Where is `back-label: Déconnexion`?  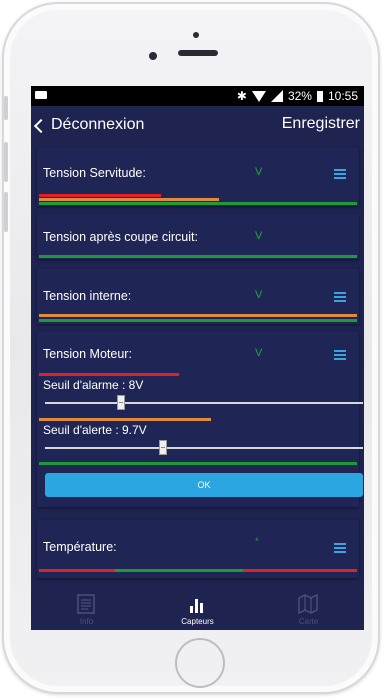 back-label: Déconnexion is located at coordinates (98, 124).